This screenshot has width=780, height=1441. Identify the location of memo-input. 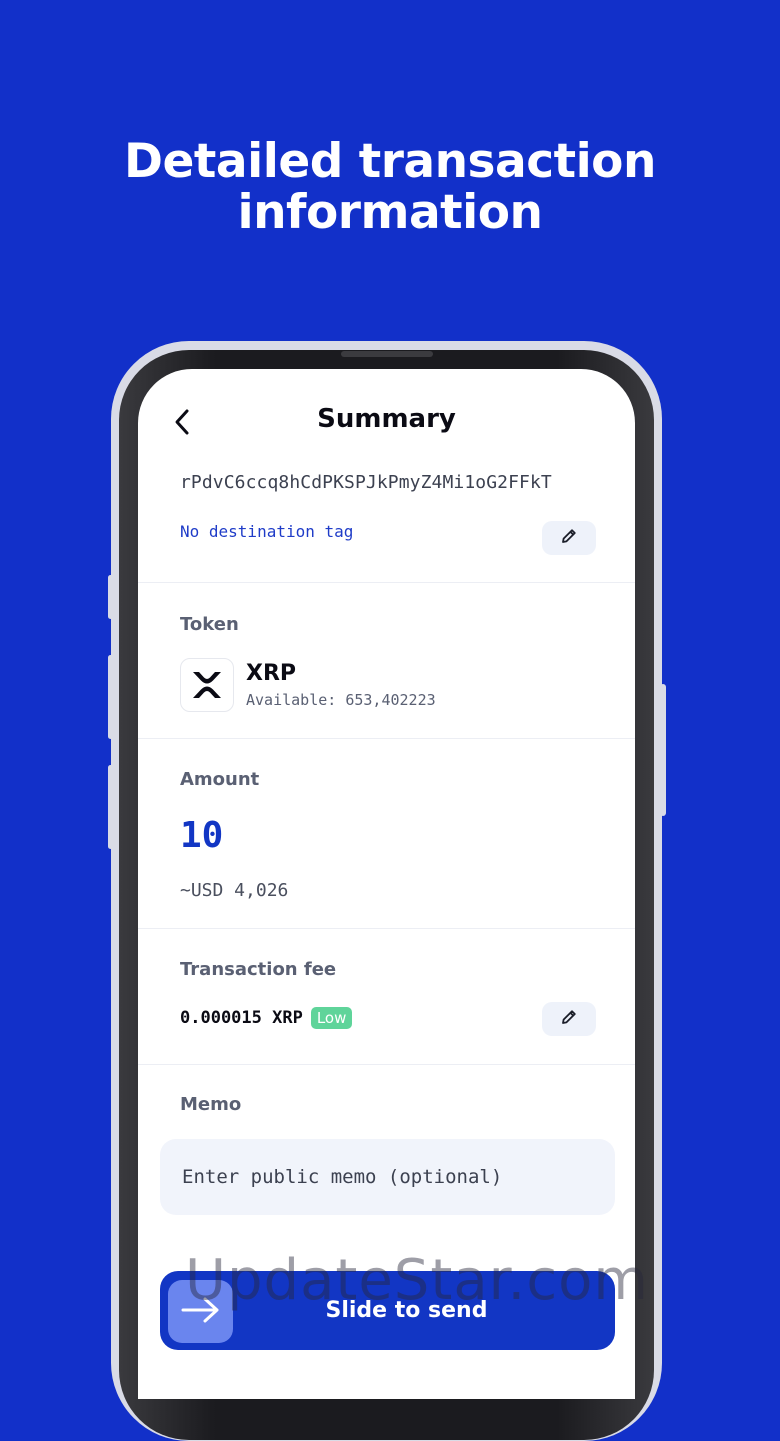
(387, 1177).